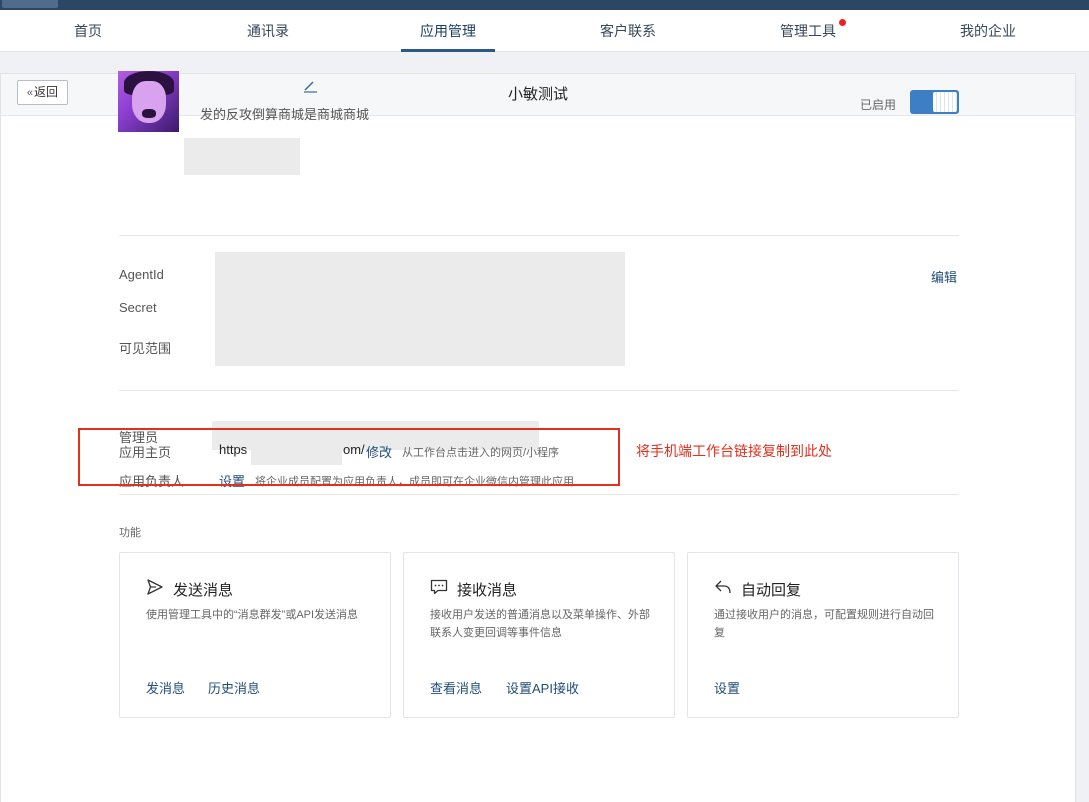 Image resolution: width=1089 pixels, height=802 pixels. I want to click on top-bar, so click(544, 5).